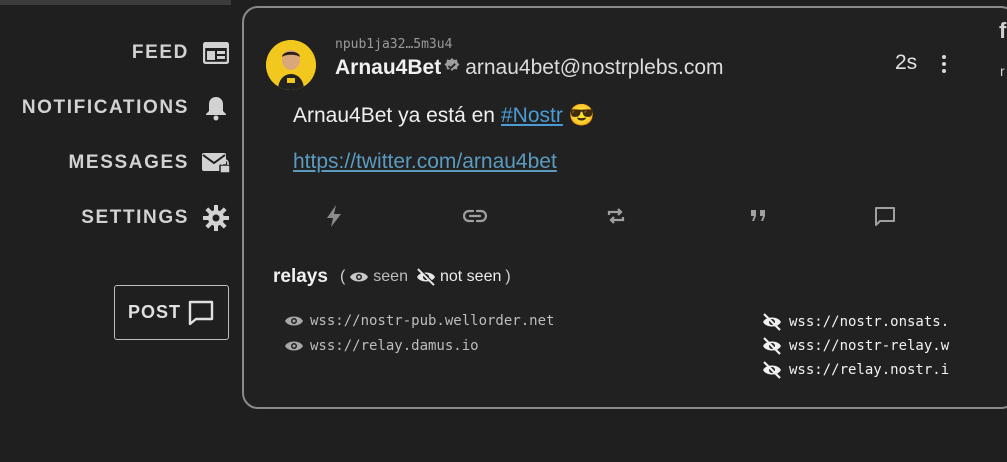 This screenshot has height=462, width=1007. I want to click on reply-icon, so click(885, 216).